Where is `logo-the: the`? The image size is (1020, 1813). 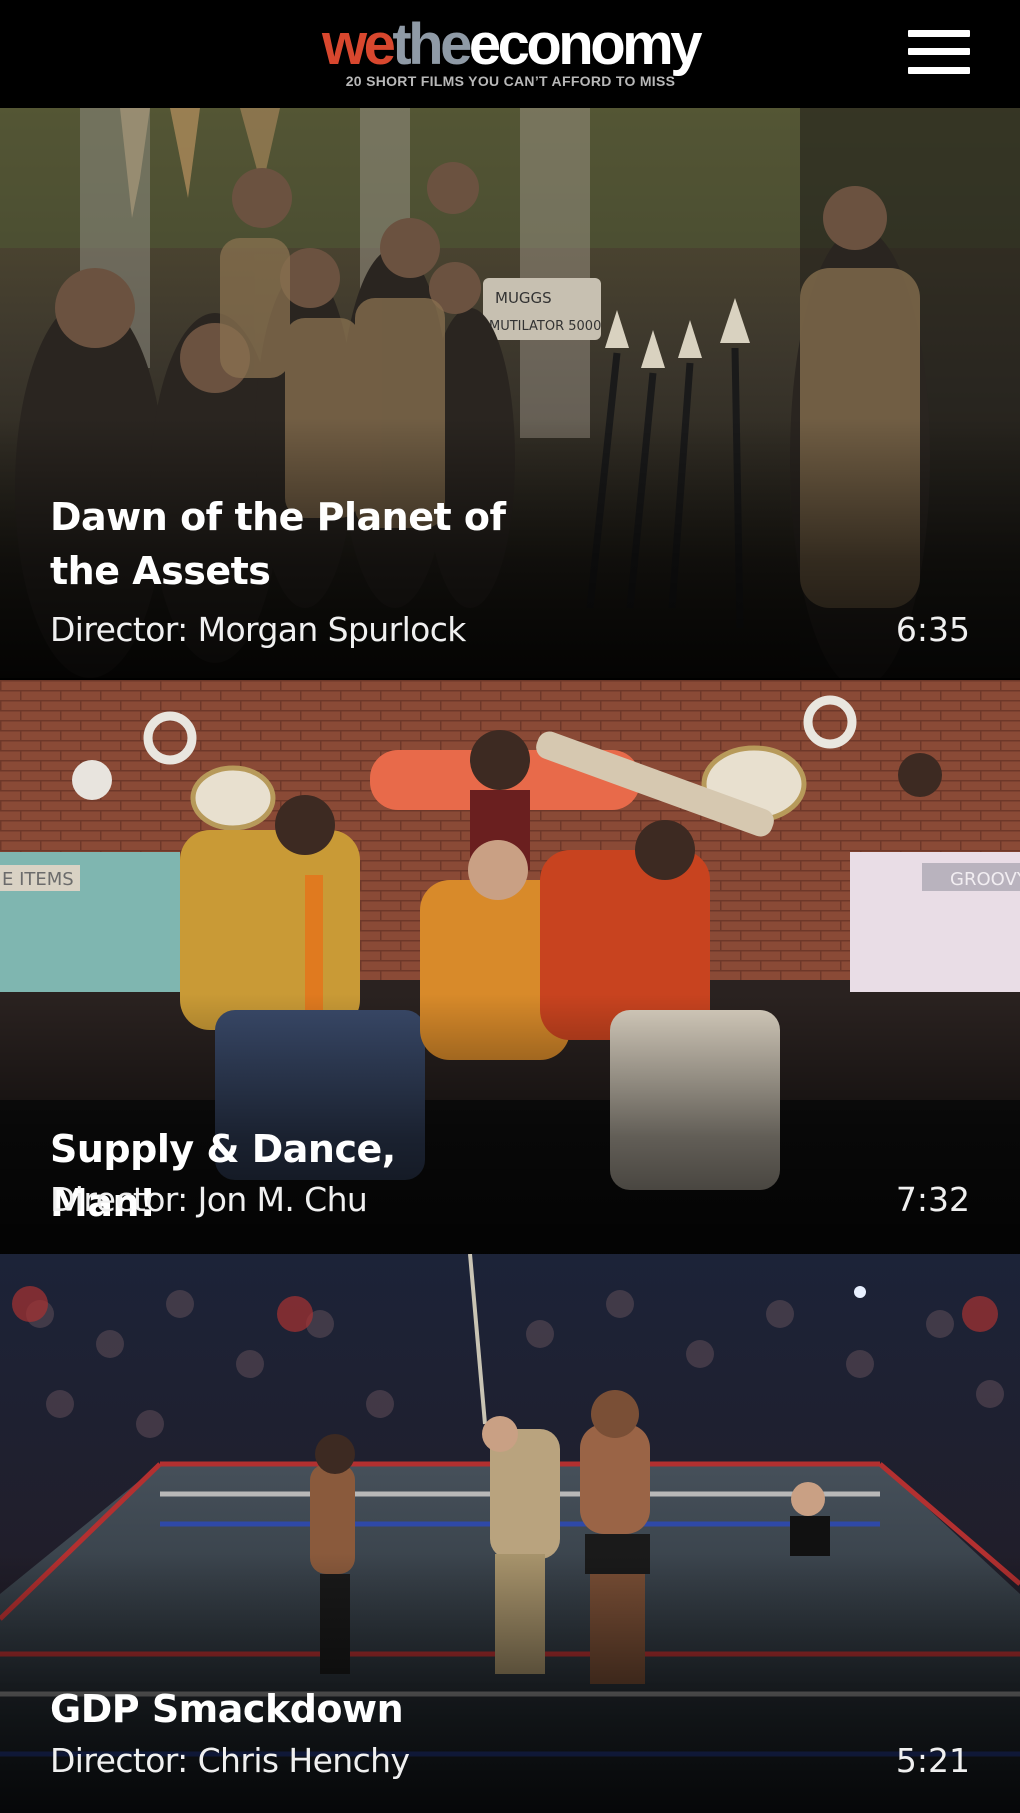
logo-the: the is located at coordinates (432, 44).